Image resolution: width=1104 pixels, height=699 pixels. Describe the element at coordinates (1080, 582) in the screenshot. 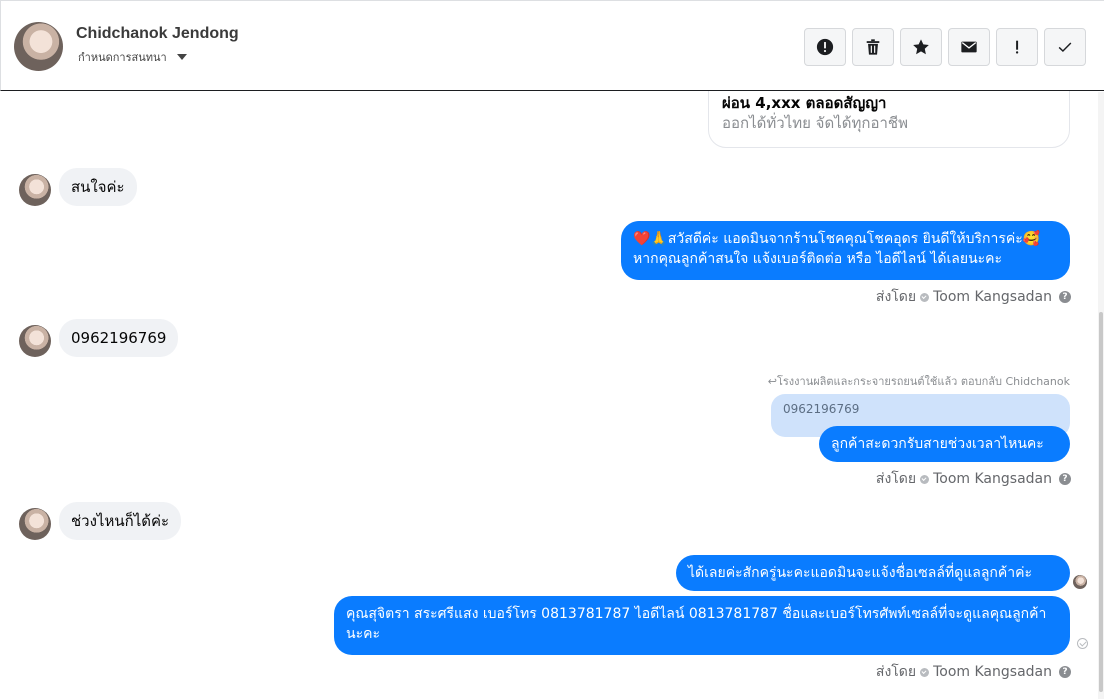

I see `seen-by-avatar` at that location.